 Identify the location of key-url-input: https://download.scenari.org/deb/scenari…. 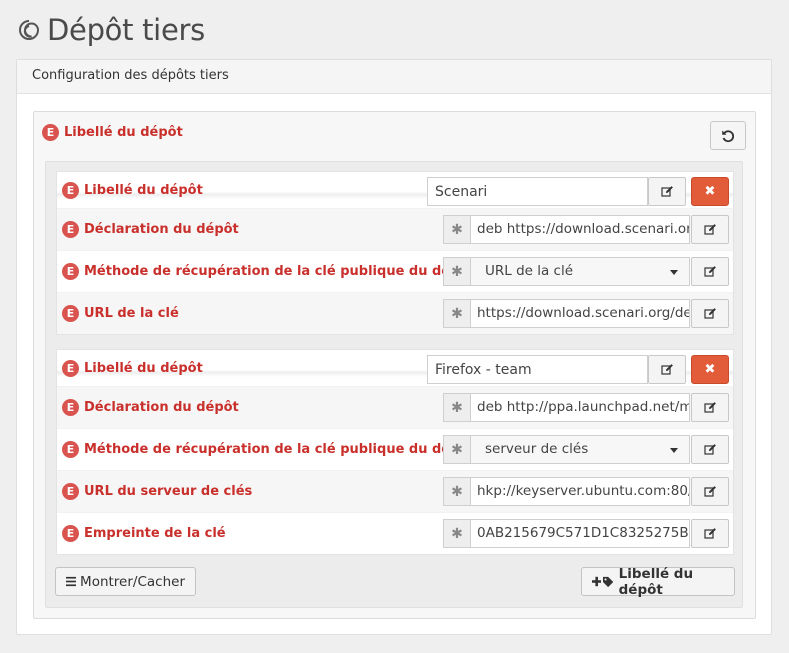
(580, 313).